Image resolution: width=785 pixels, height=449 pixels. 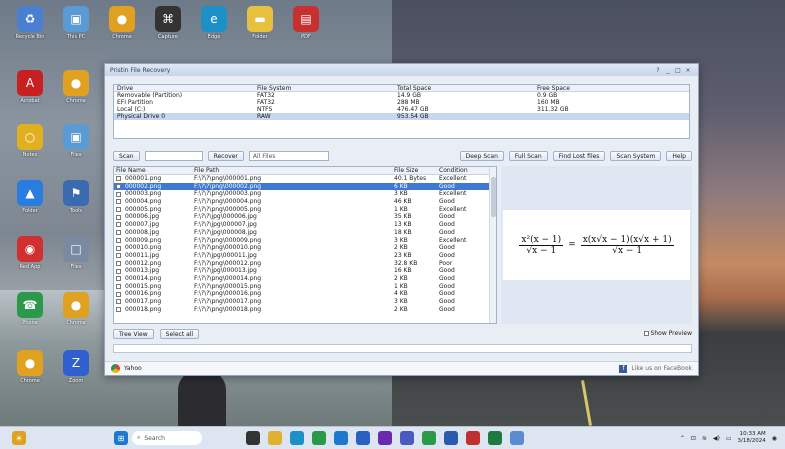 What do you see at coordinates (661, 368) in the screenshot?
I see `status-right-text: Like us on FaceBook` at bounding box center [661, 368].